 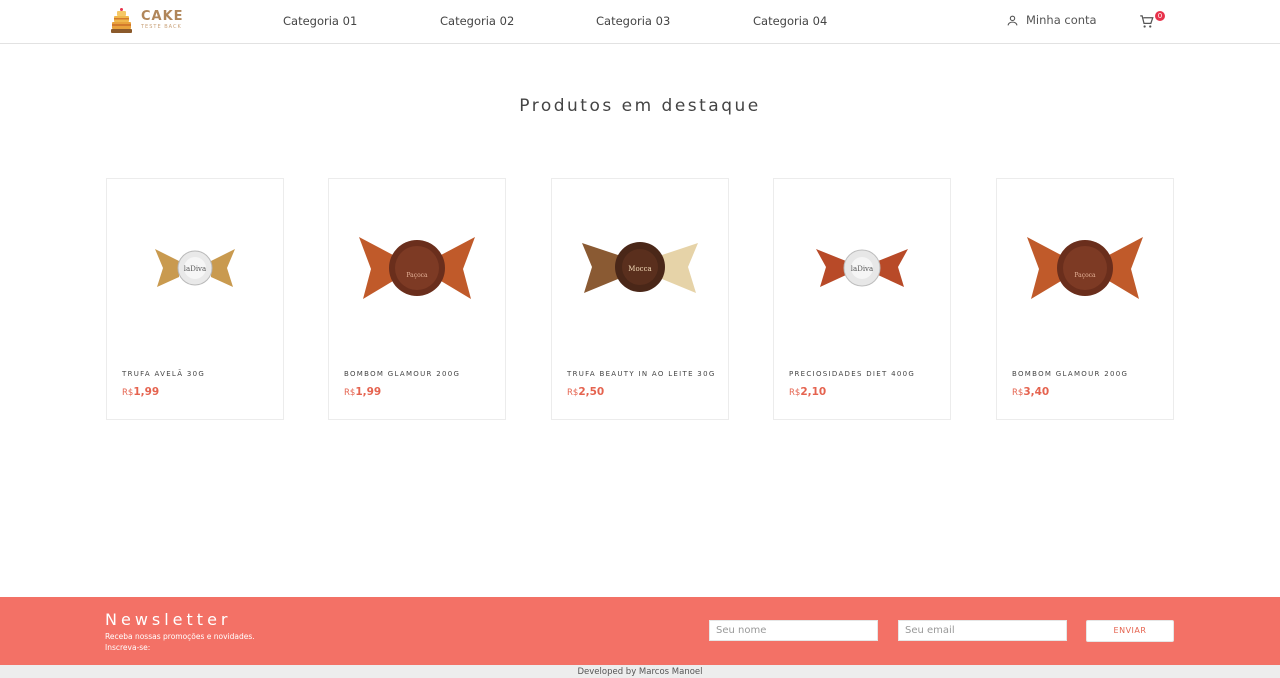 What do you see at coordinates (633, 21) in the screenshot?
I see `nav-category-03: Categoria 03` at bounding box center [633, 21].